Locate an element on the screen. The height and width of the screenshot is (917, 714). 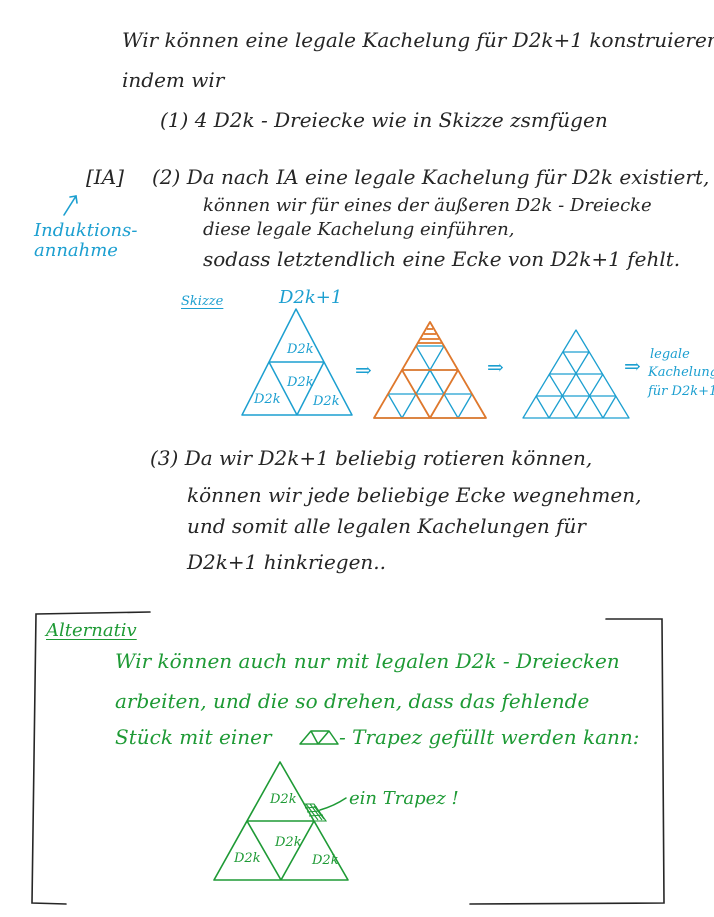
sketch-triangle-tiled-result is located at coordinates (576, 374).